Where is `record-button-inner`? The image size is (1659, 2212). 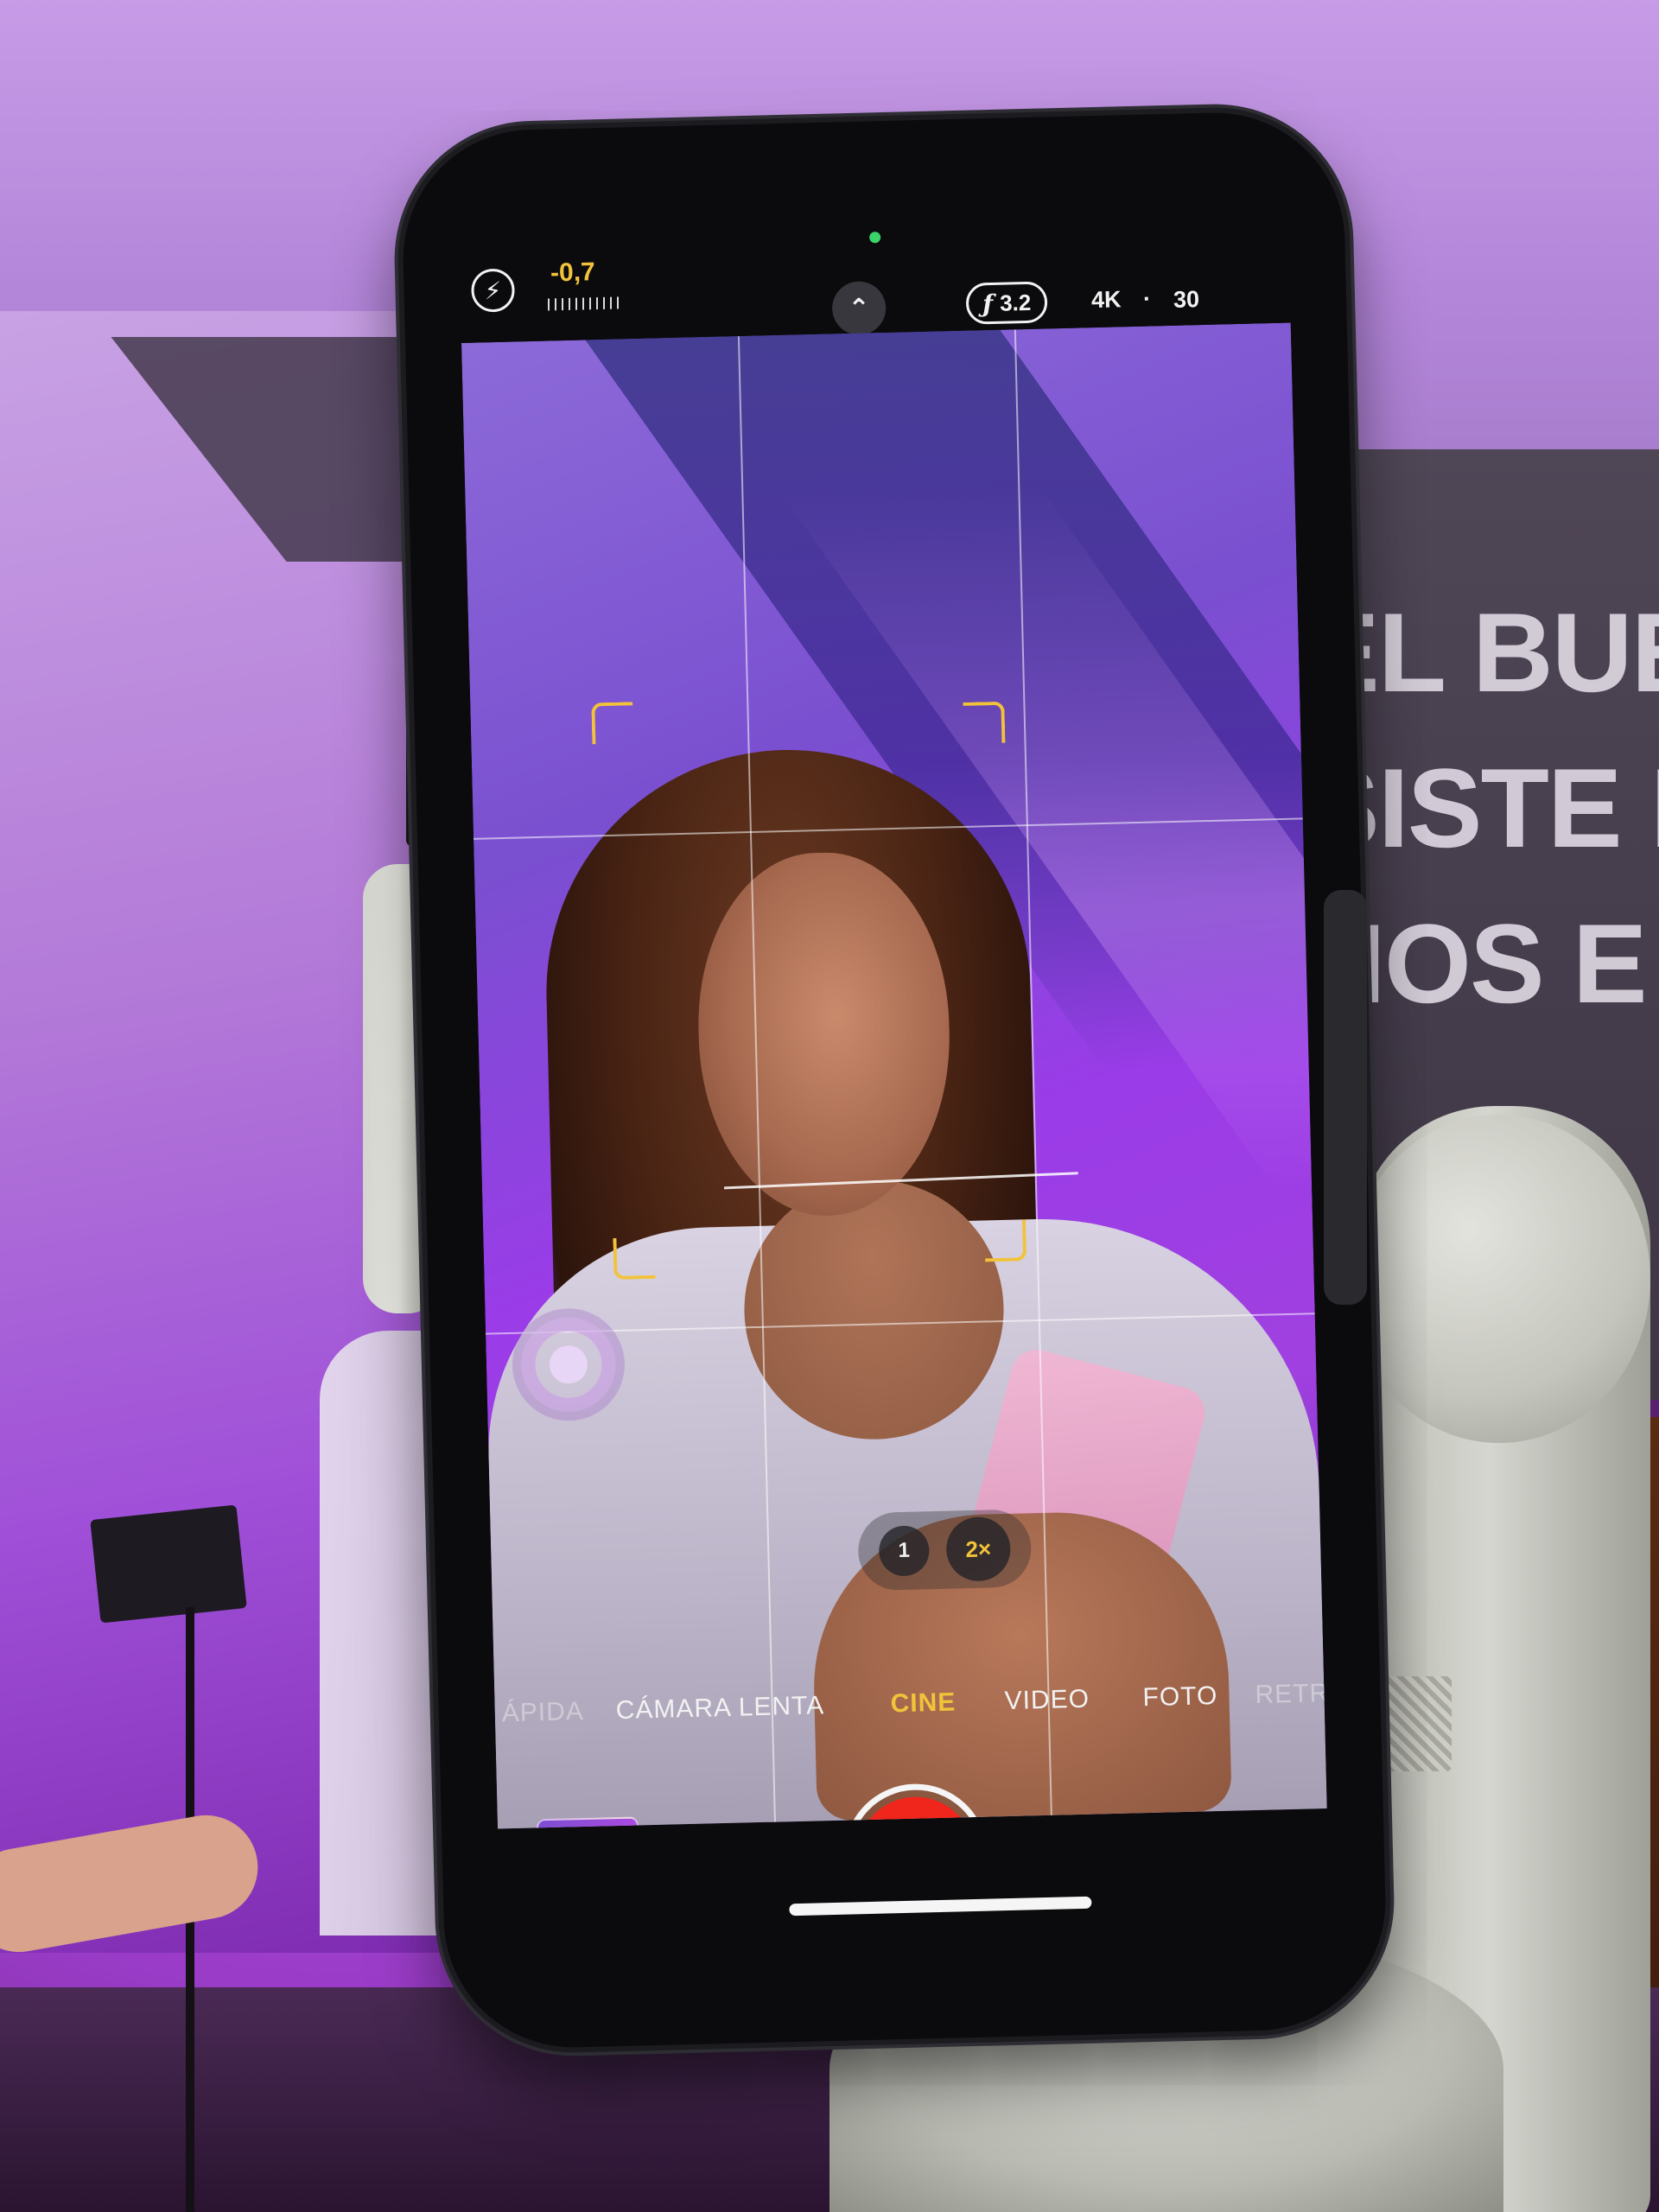 record-button-inner is located at coordinates (915, 1812).